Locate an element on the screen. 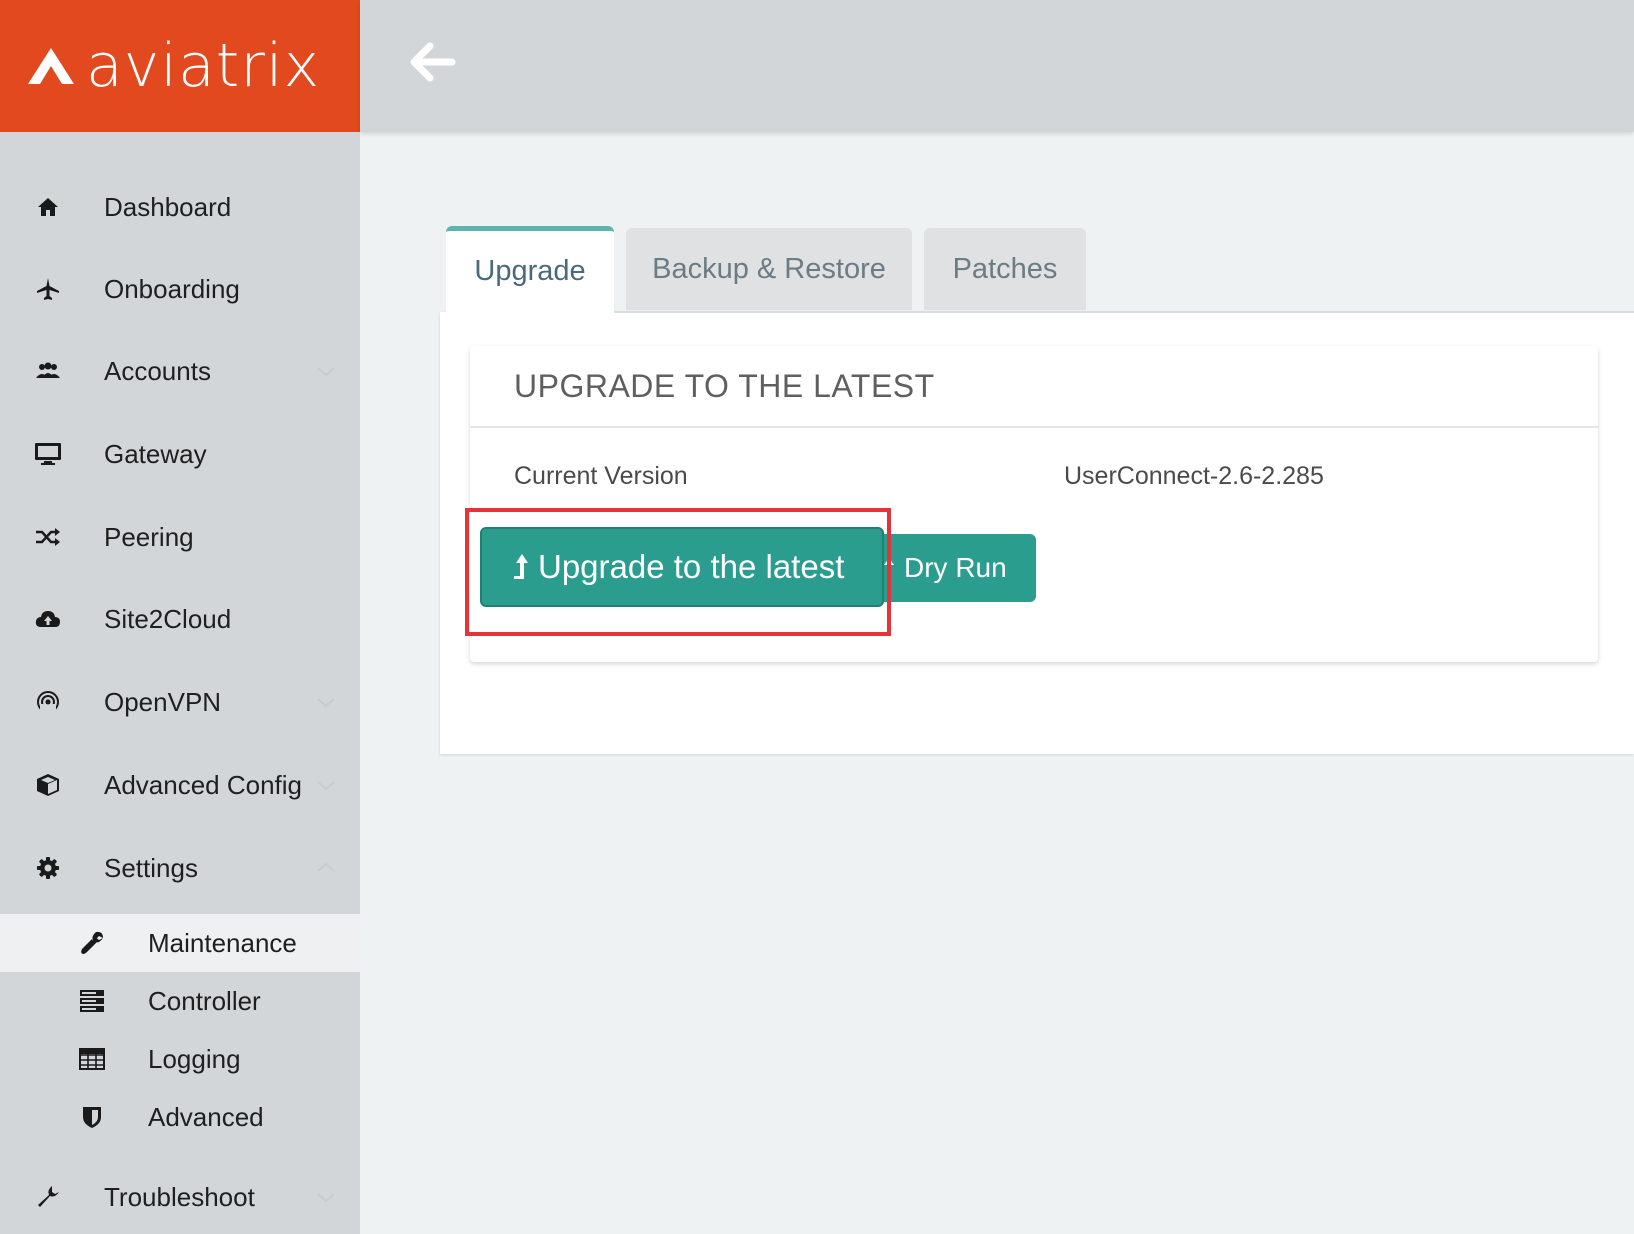  sidebar-subitem-label: Maintenance is located at coordinates (222, 942).